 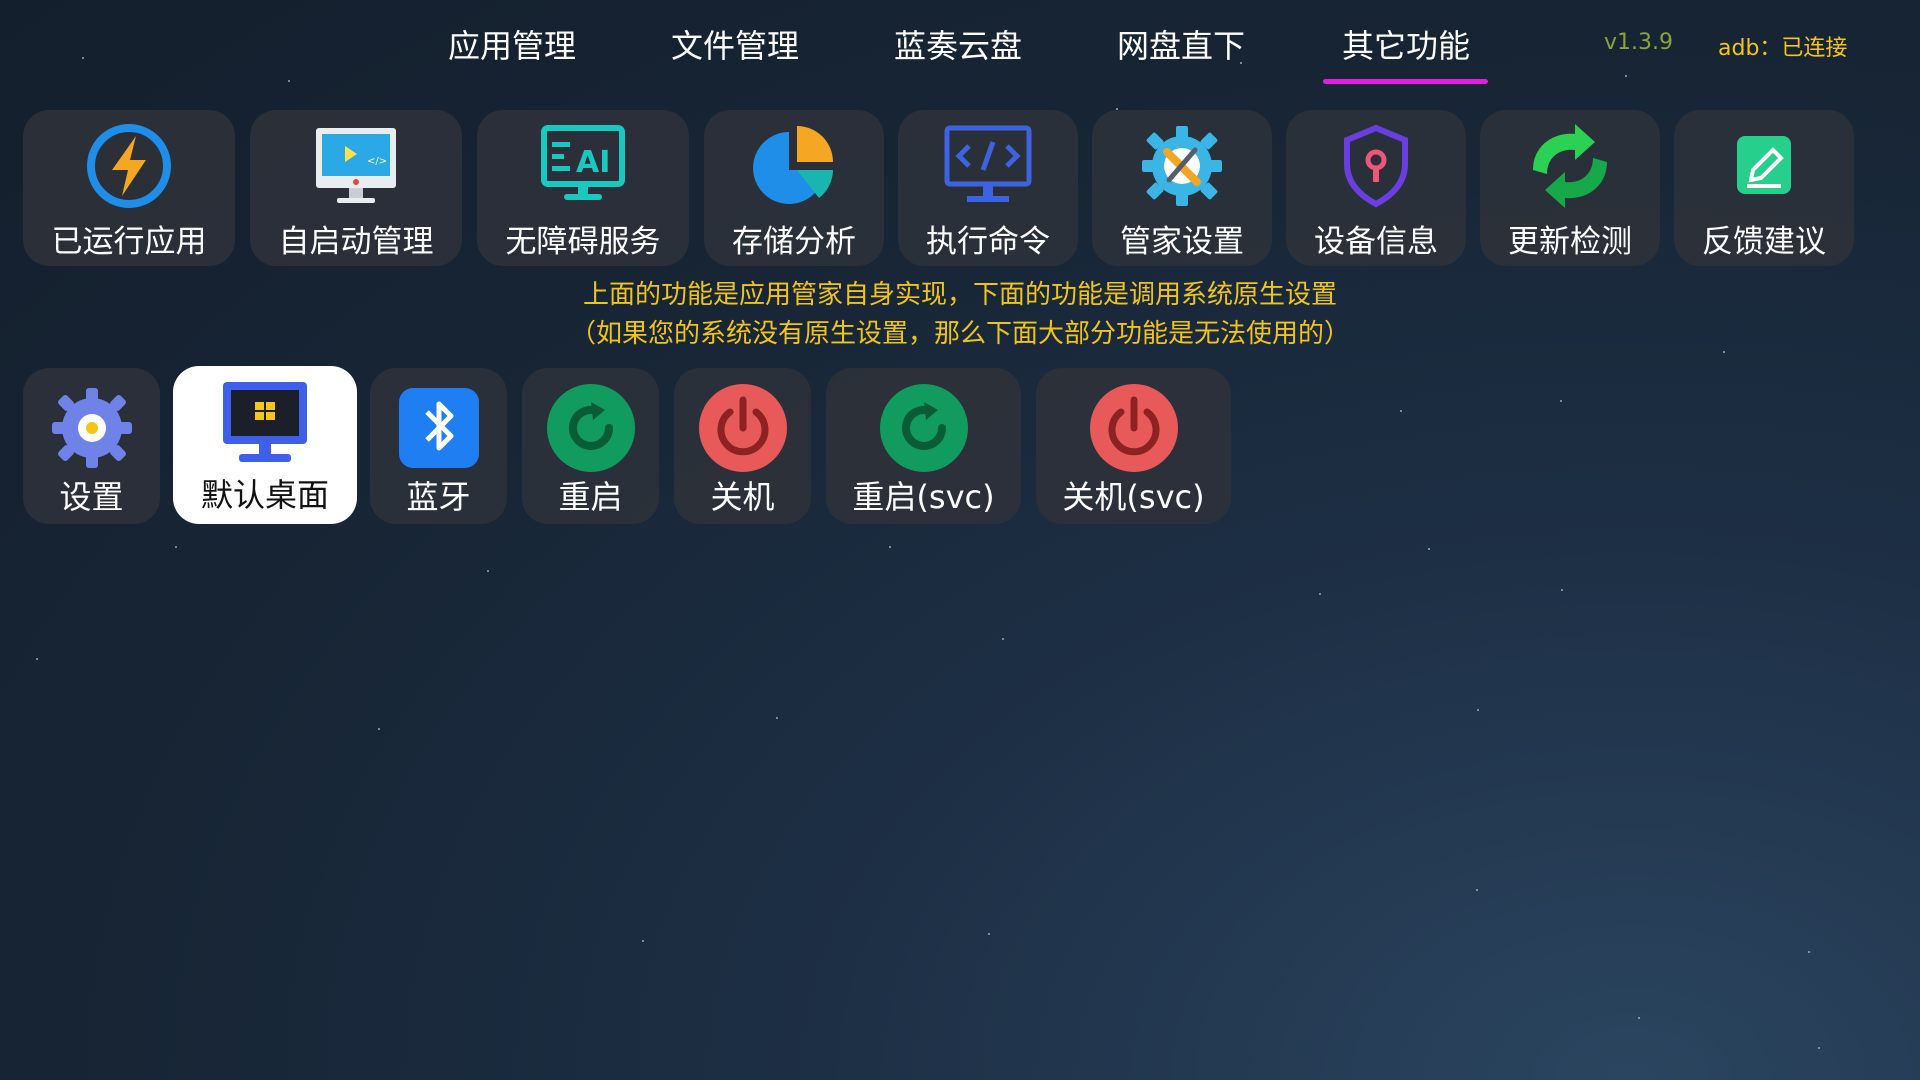 What do you see at coordinates (512, 46) in the screenshot?
I see `tab-app-manage: 应用管理` at bounding box center [512, 46].